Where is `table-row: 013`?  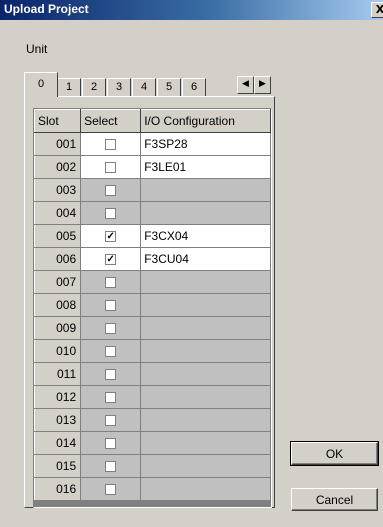 table-row: 013 is located at coordinates (152, 420).